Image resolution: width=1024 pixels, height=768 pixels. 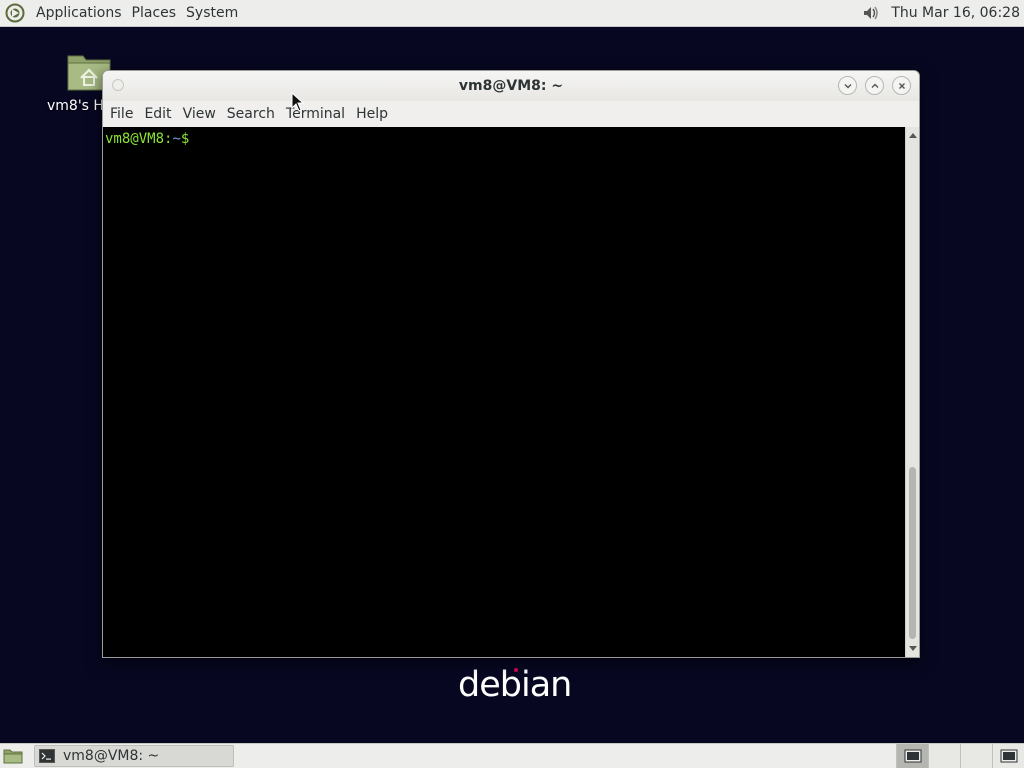 I want to click on places-menu: Places, so click(x=154, y=13).